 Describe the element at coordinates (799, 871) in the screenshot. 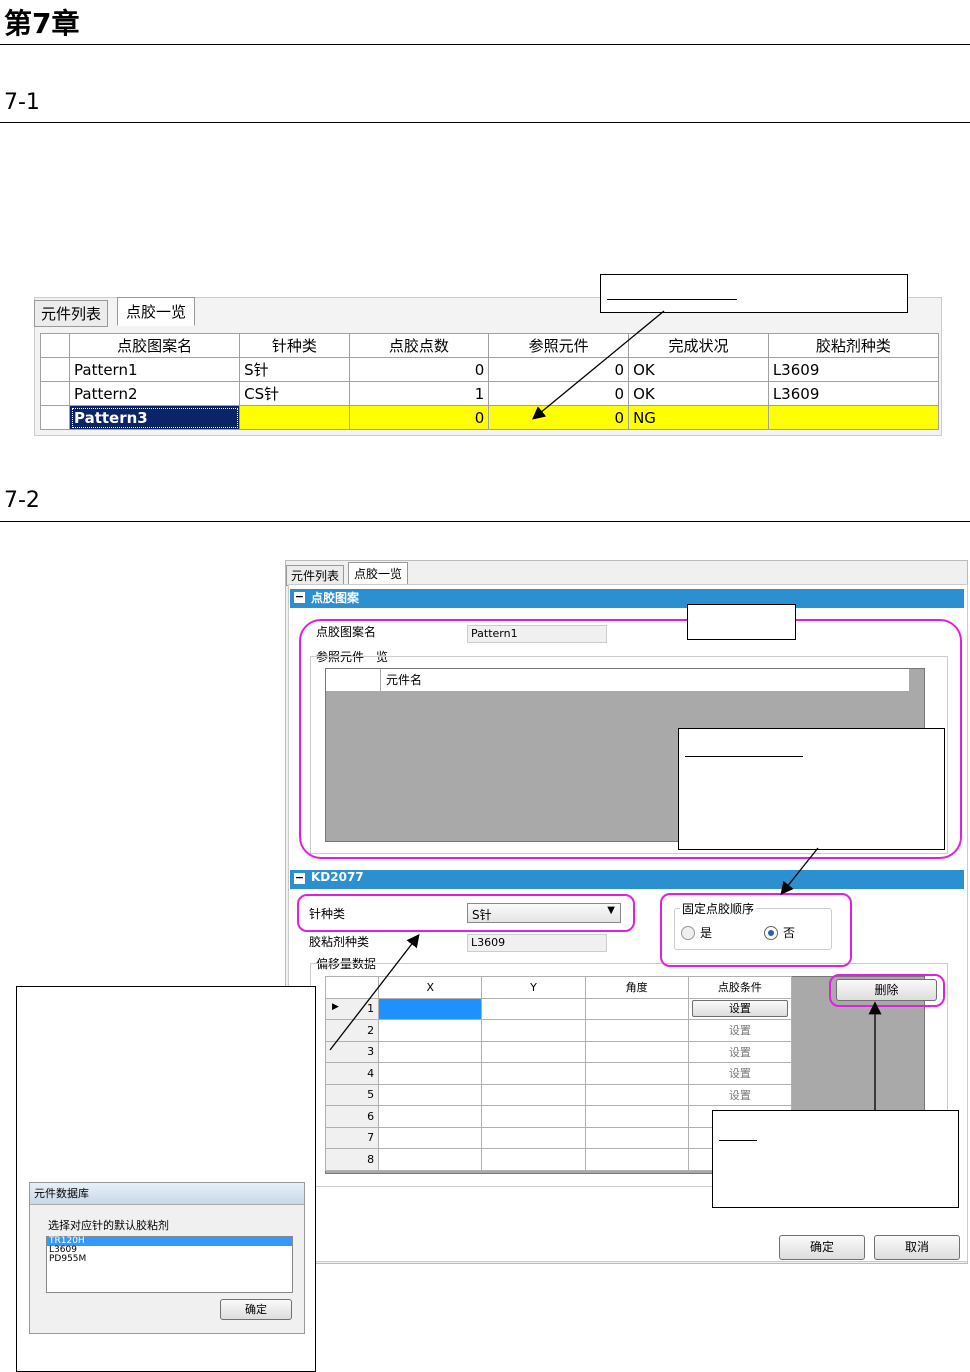

I see `arrow-fixed-order` at that location.